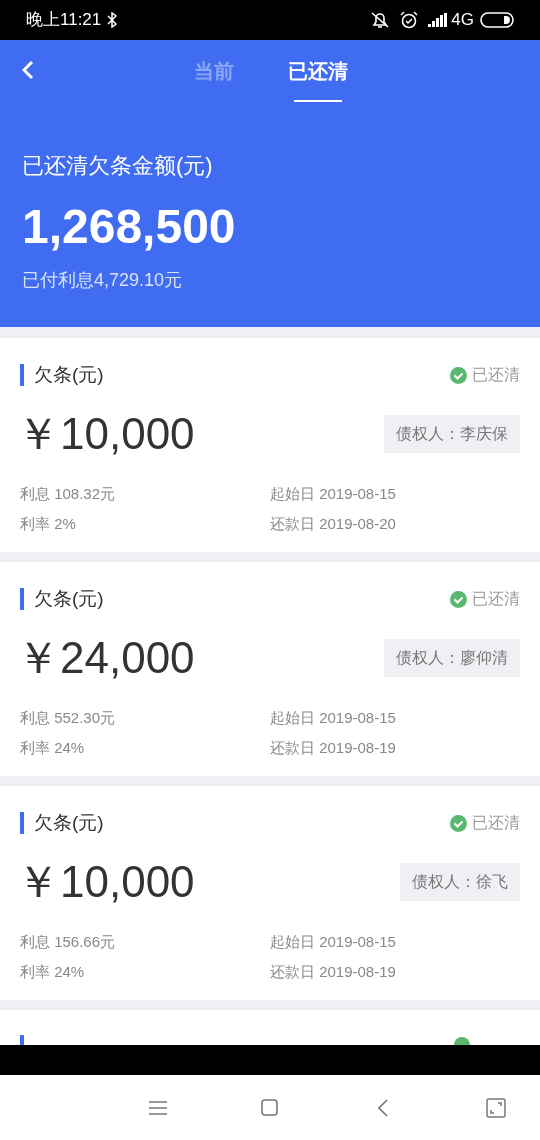  I want to click on summary-amount: 1,268,500, so click(129, 227).